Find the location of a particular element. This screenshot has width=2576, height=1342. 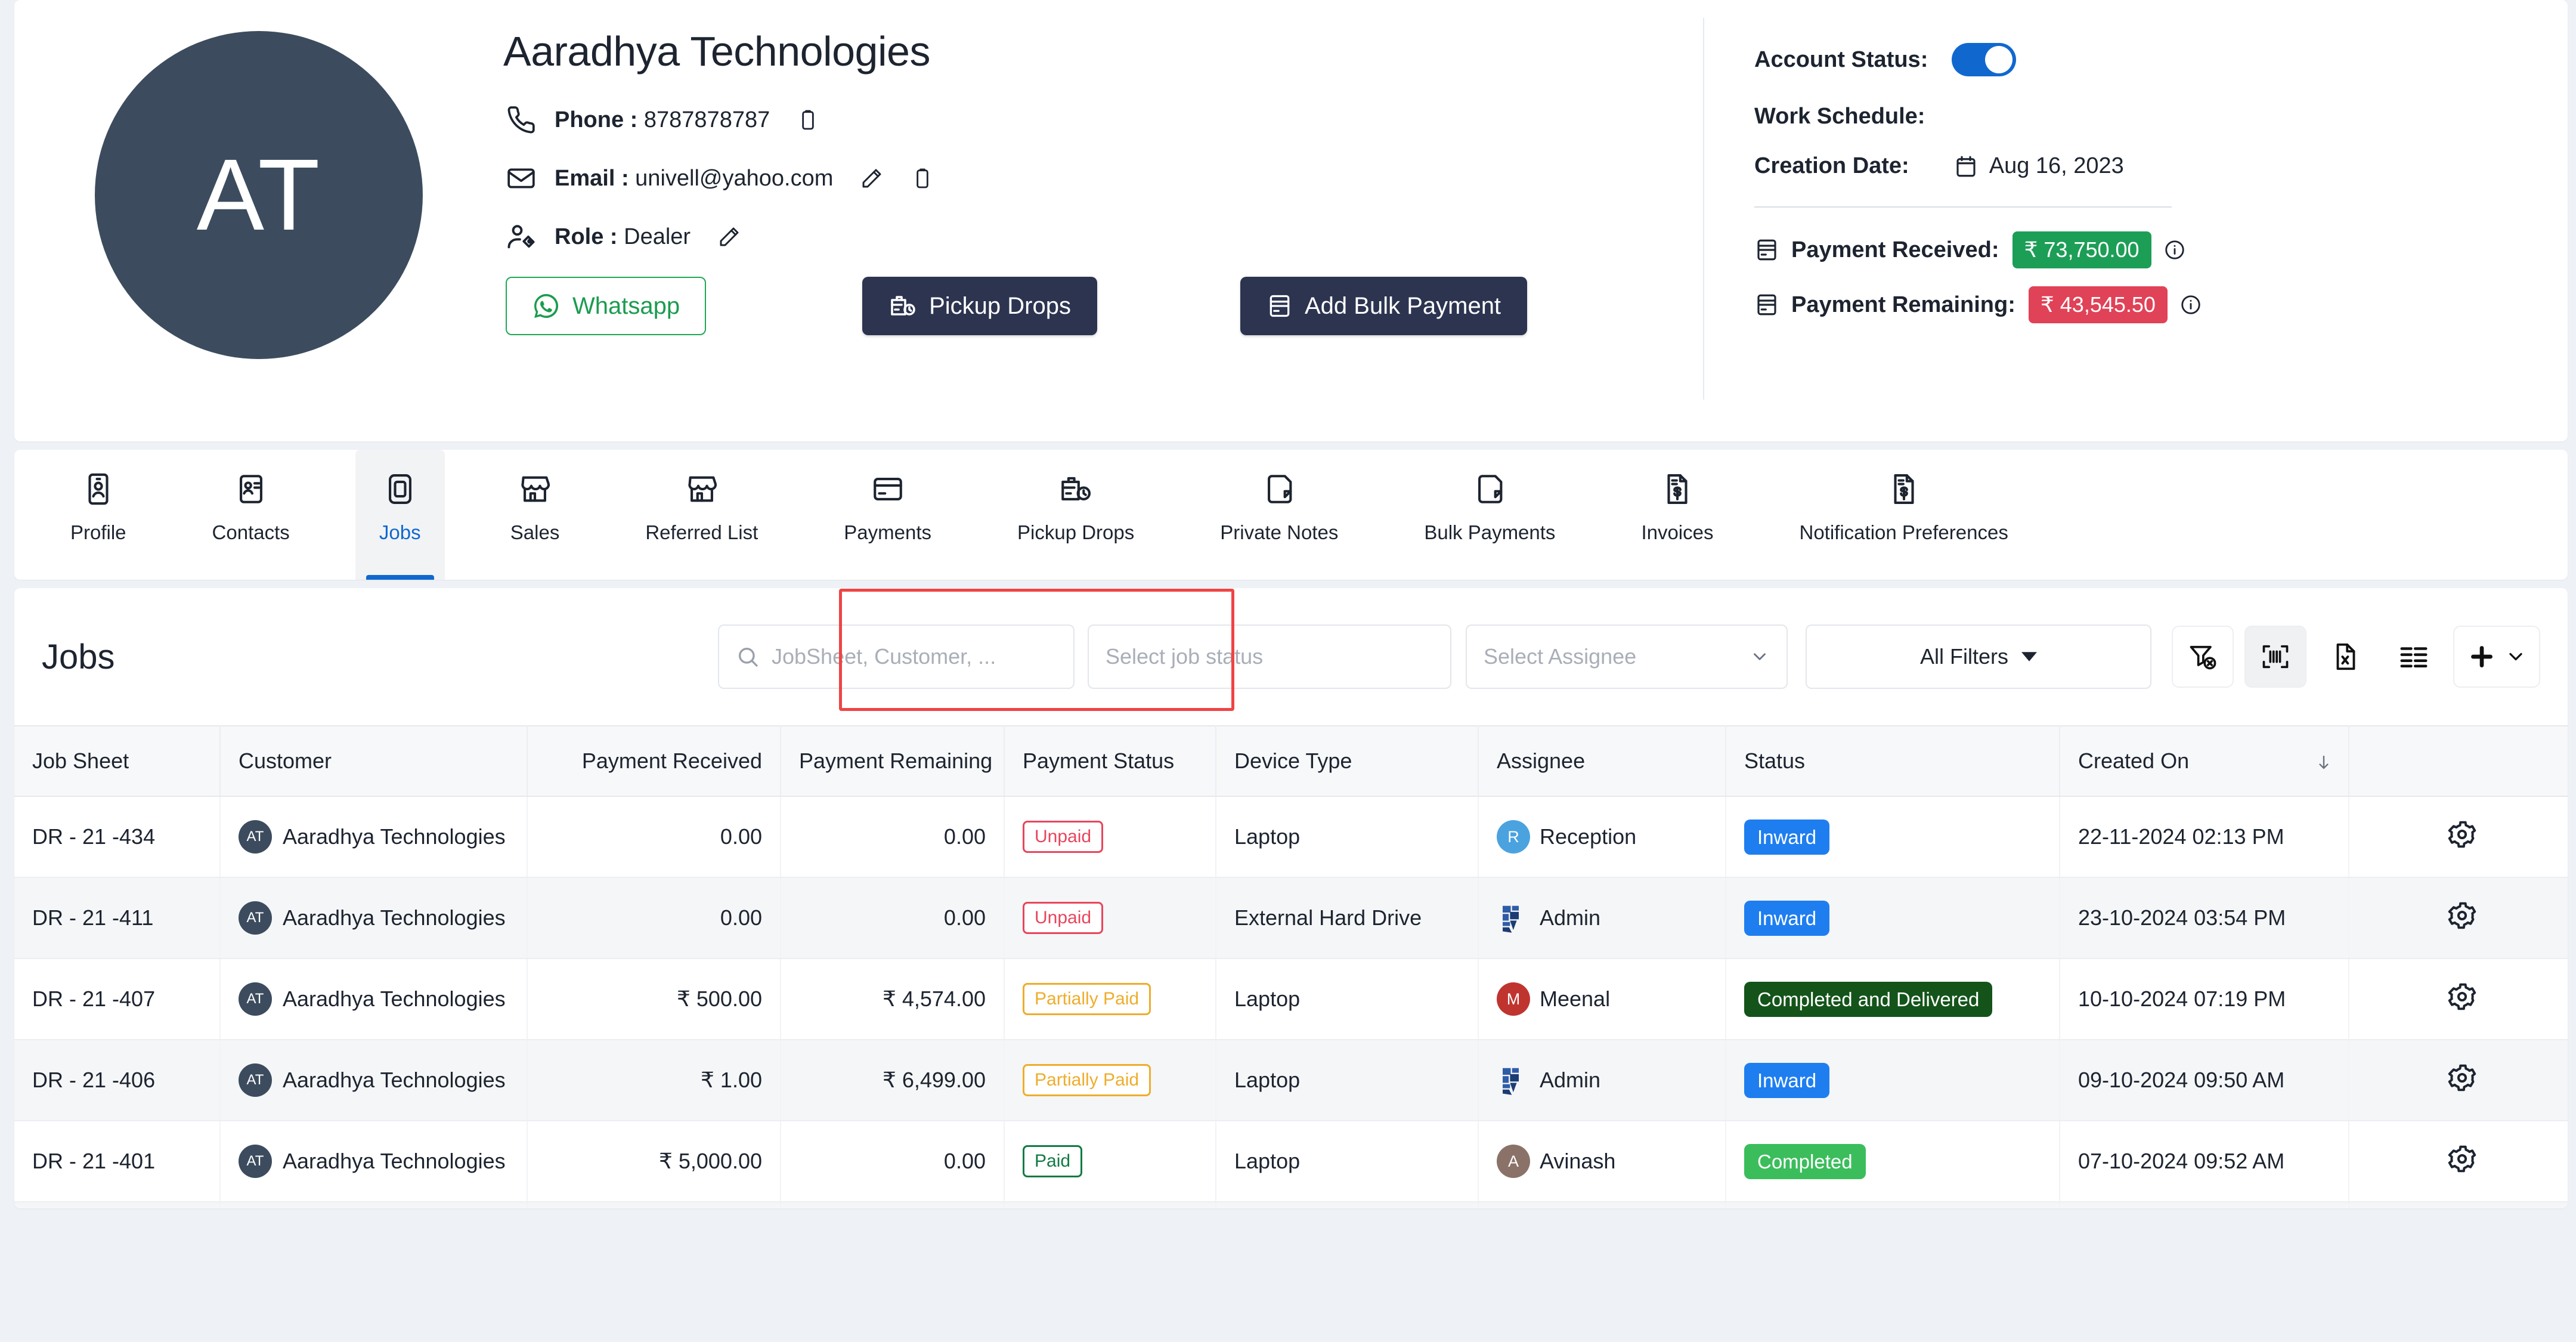

copy-email-icon is located at coordinates (923, 178).